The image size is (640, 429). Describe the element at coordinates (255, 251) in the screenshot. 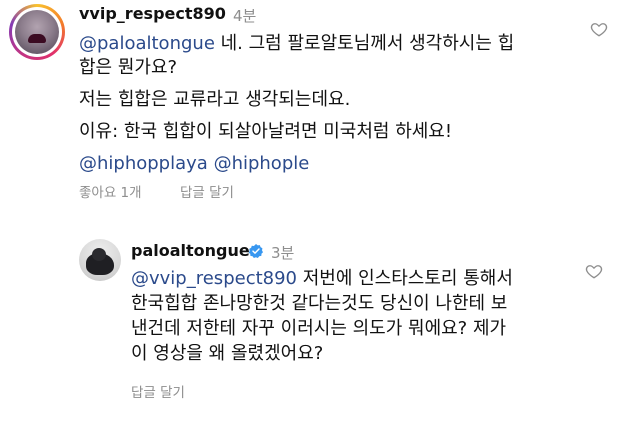

I see `verified-badge-icon` at that location.